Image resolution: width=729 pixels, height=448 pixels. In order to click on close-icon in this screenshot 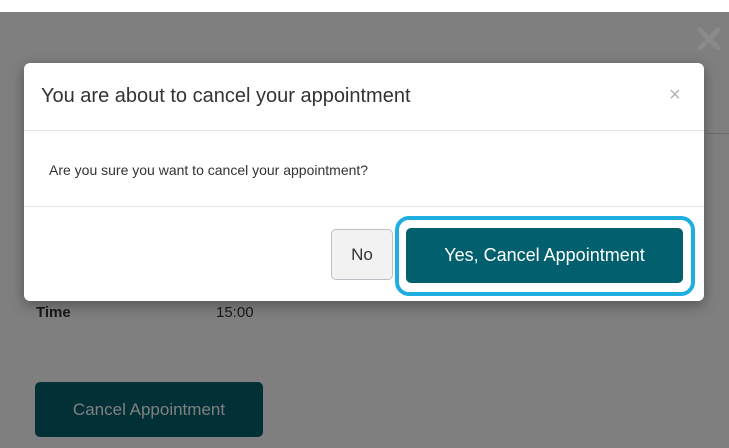, I will do `click(709, 39)`.